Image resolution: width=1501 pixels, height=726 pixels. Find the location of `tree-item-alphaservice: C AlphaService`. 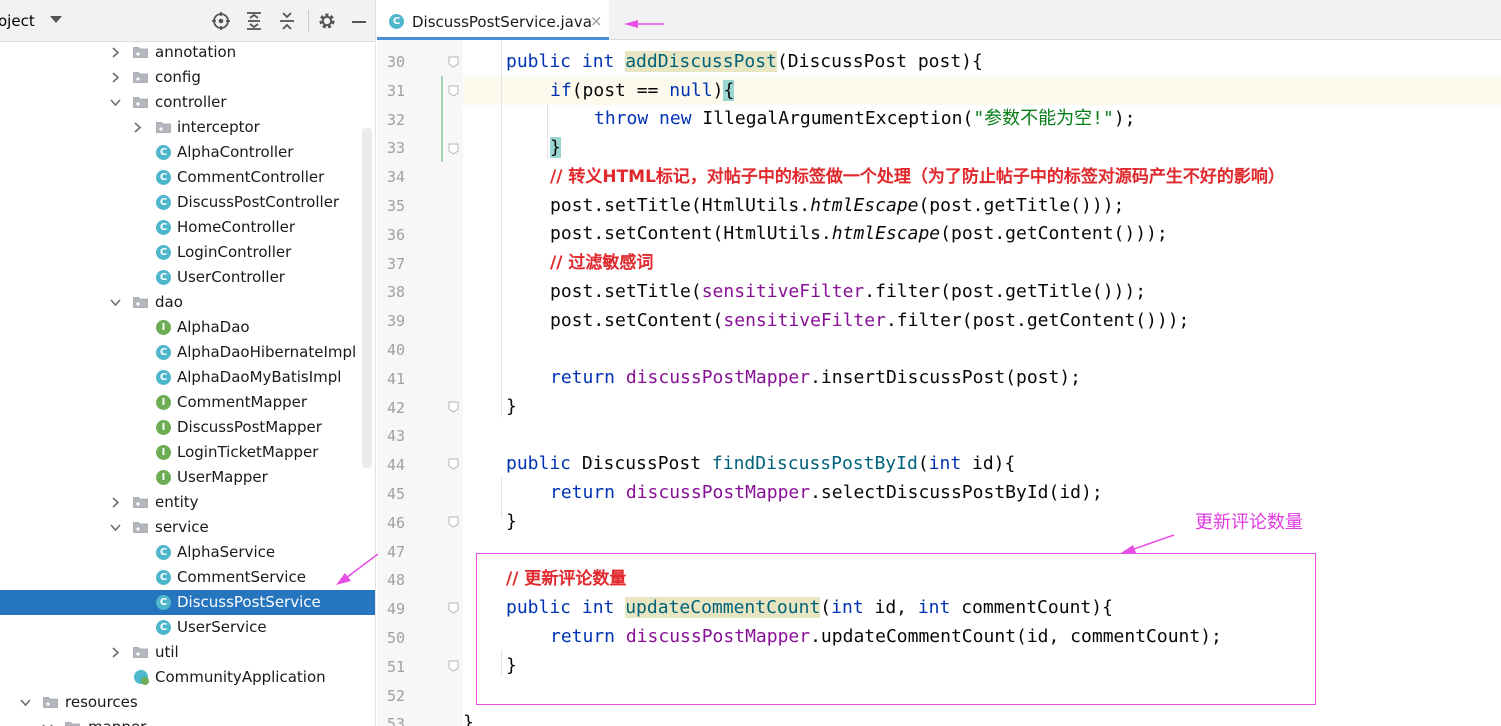

tree-item-alphaservice: C AlphaService is located at coordinates (187, 552).